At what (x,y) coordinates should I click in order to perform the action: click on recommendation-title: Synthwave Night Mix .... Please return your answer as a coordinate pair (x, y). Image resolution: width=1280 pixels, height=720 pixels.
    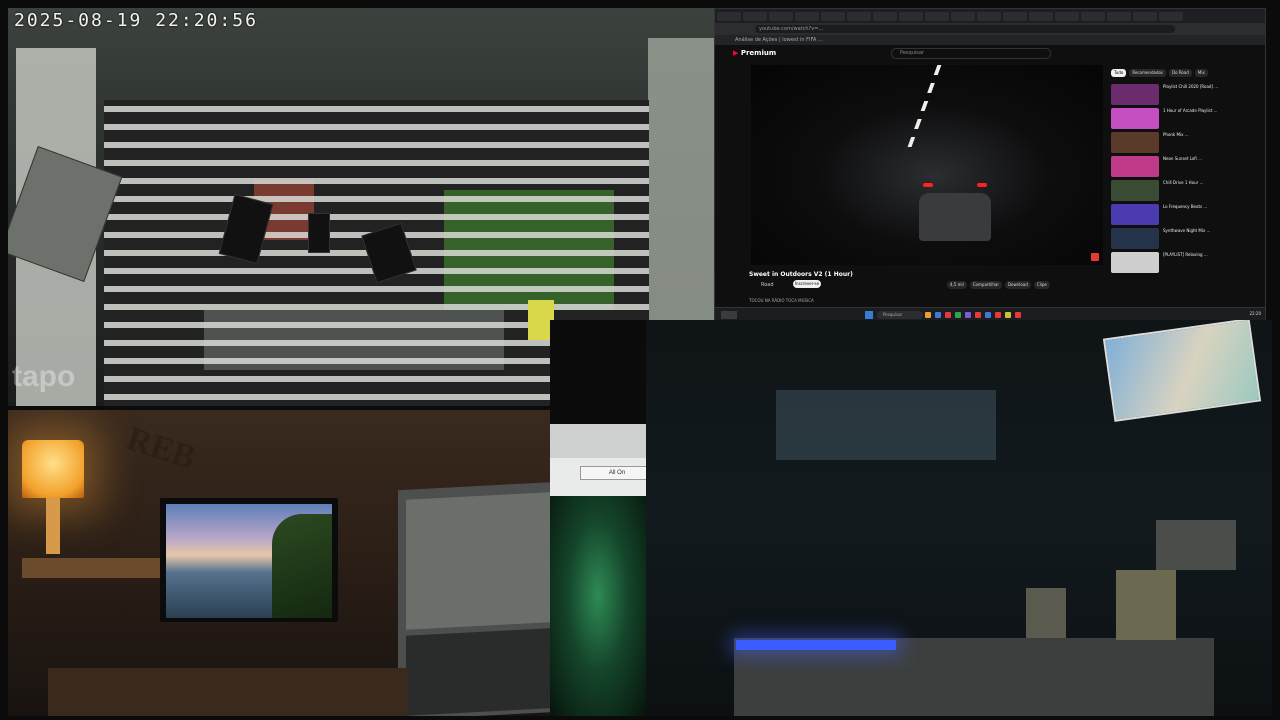
    Looking at the image, I should click on (1209, 239).